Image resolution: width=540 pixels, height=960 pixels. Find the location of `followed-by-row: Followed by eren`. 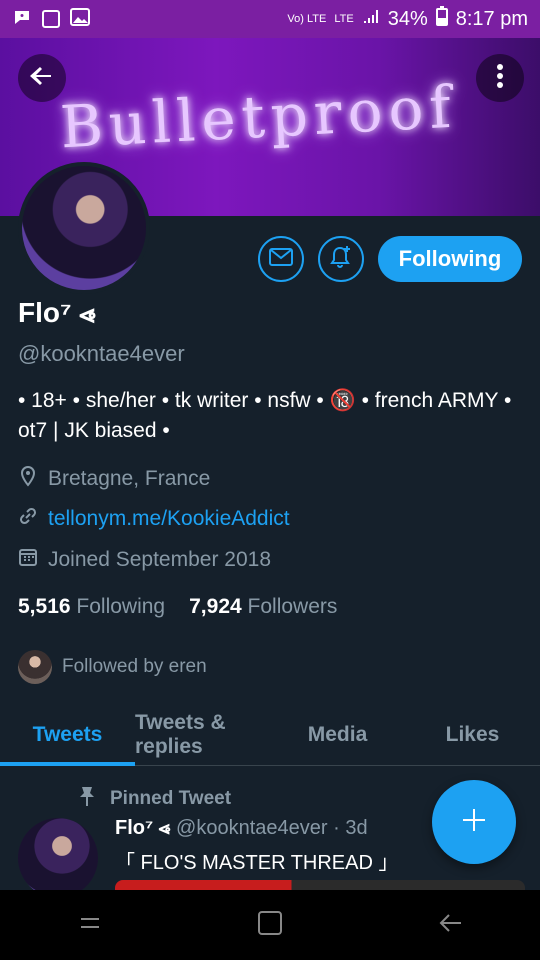

followed-by-row: Followed by eren is located at coordinates (112, 667).